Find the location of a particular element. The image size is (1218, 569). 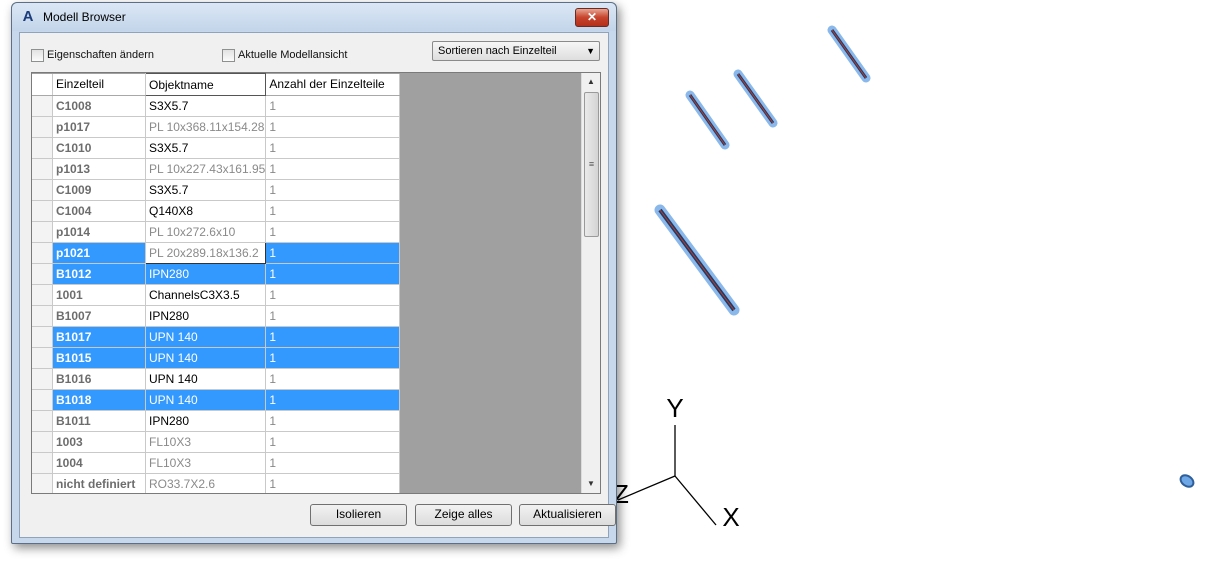

cell-object-name: FL10X3 is located at coordinates (206, 442).